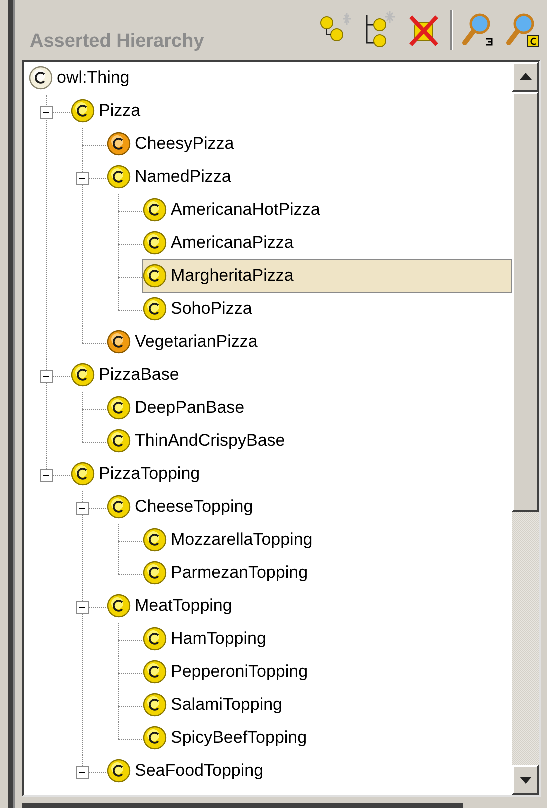  I want to click on tree-item: PizzaTopping, so click(291, 474).